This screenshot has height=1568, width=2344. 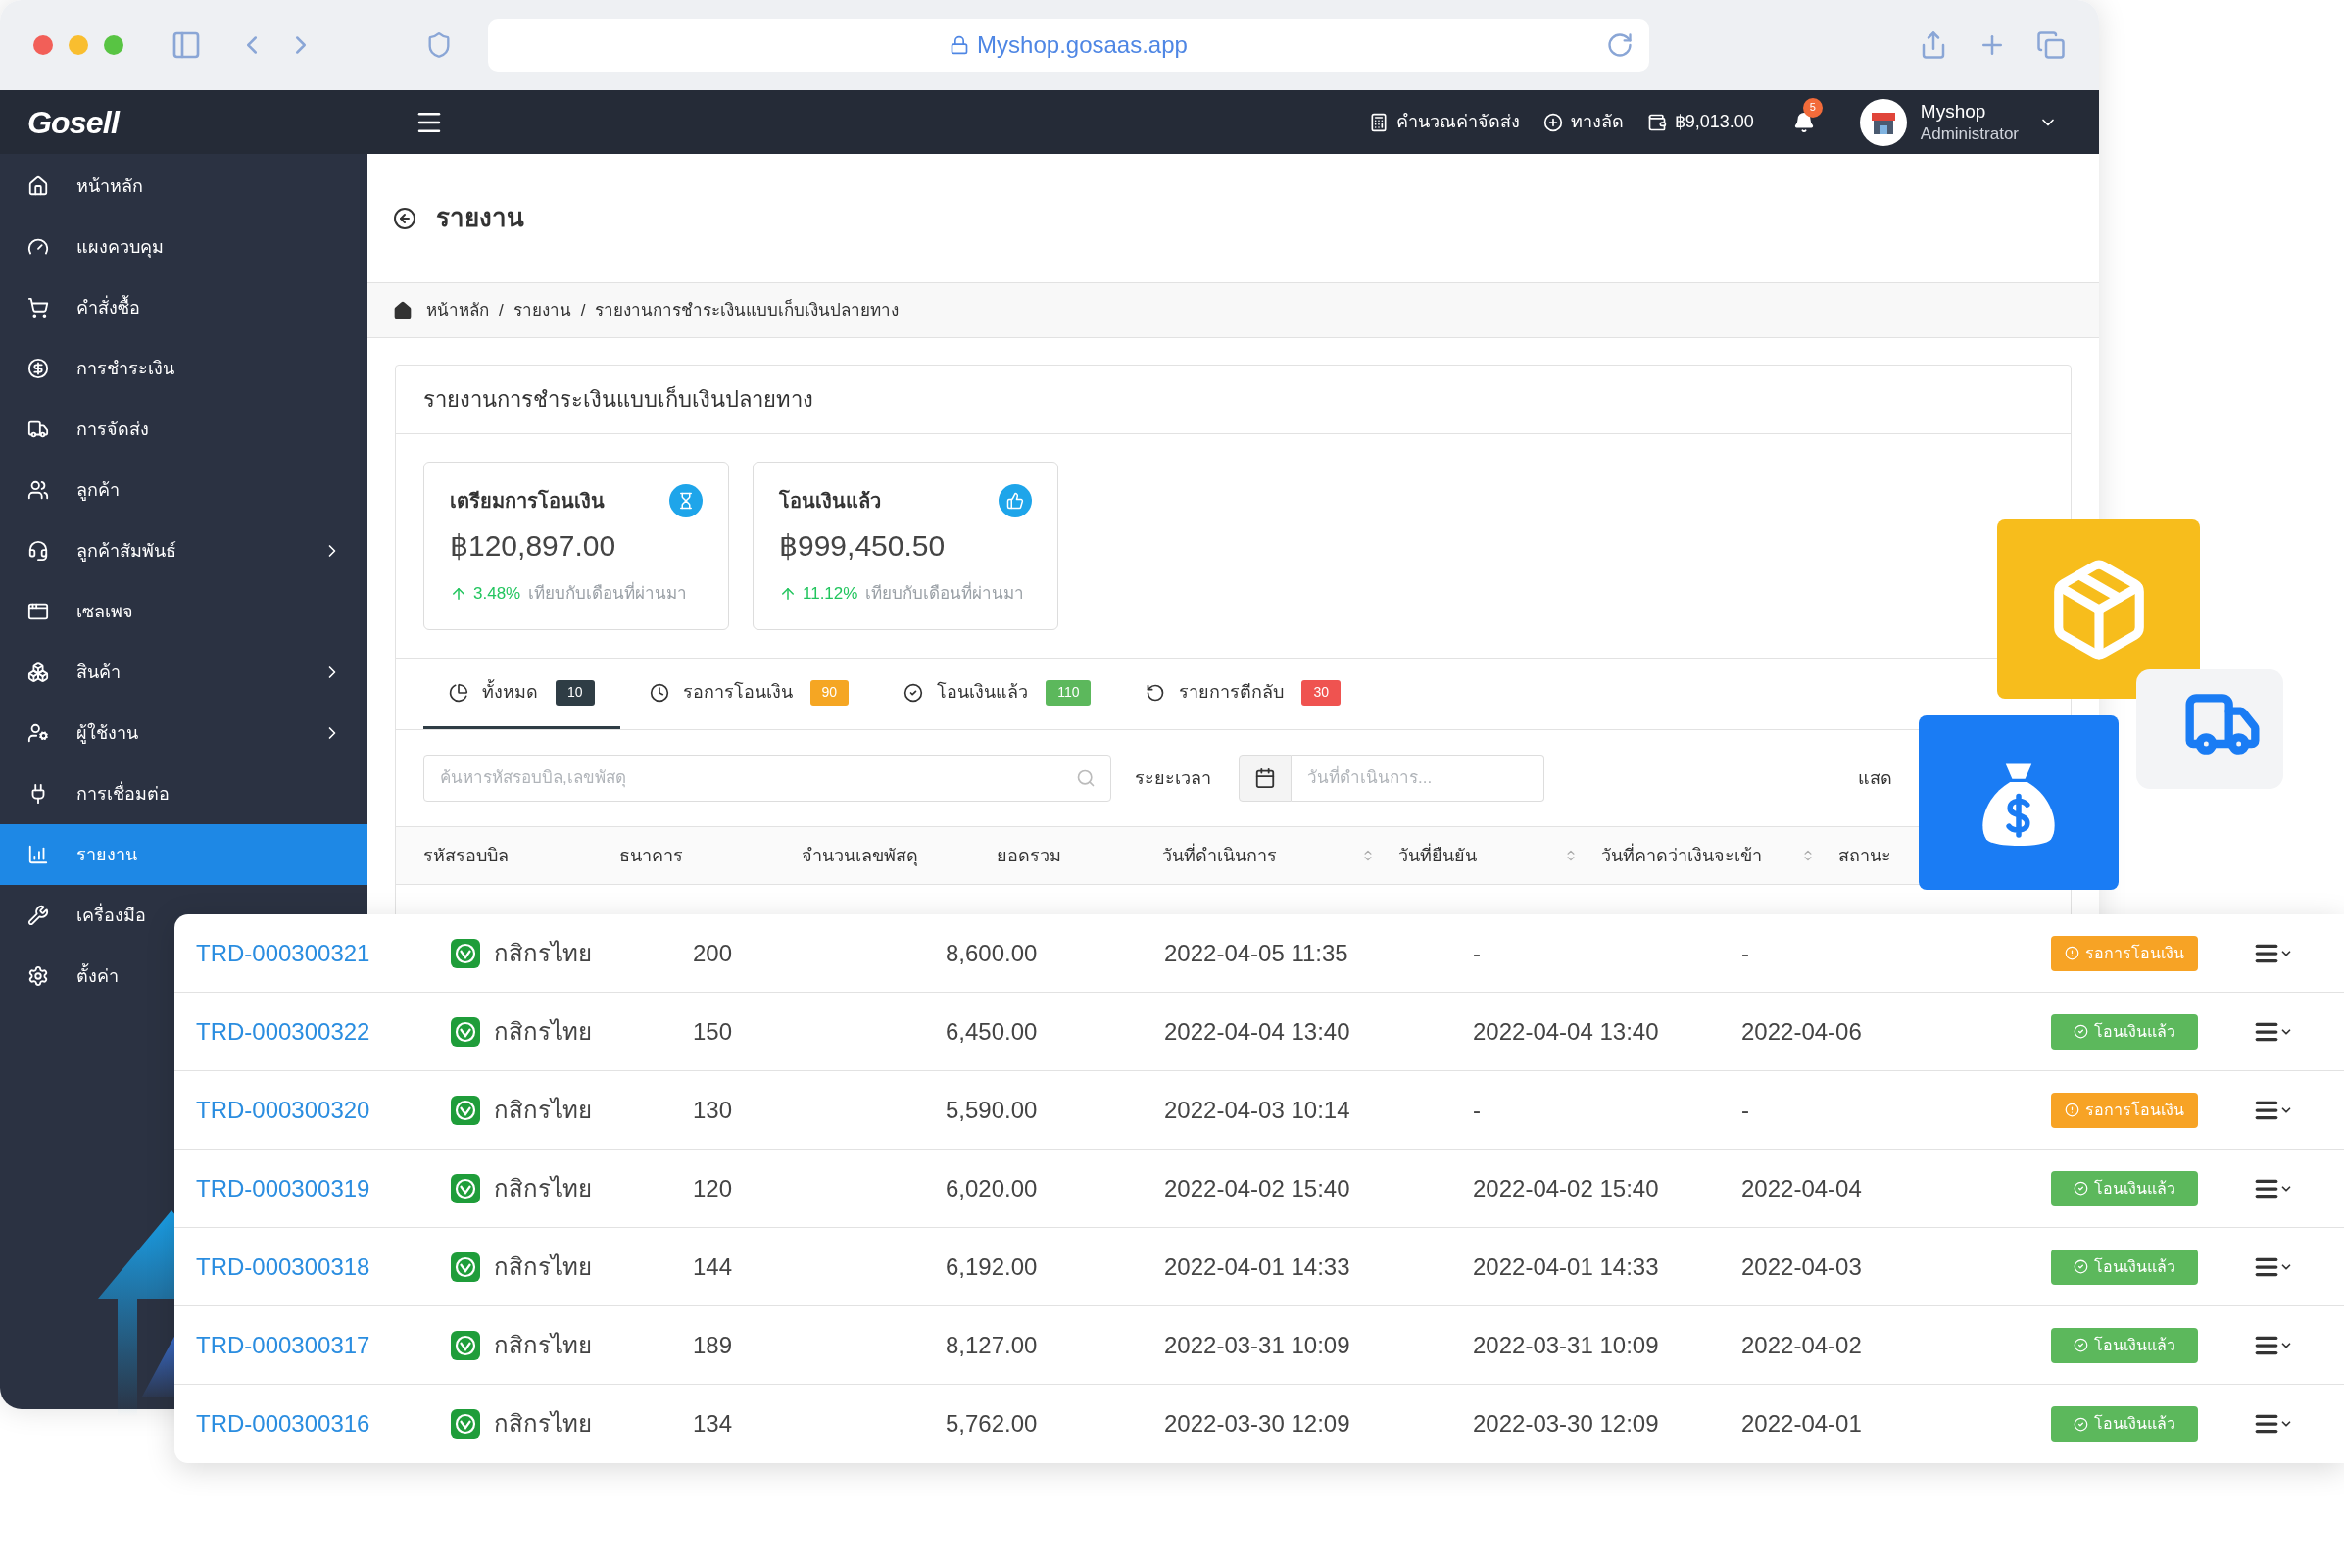 I want to click on sidebar-item: ตั้งค่า, so click(x=64, y=976).